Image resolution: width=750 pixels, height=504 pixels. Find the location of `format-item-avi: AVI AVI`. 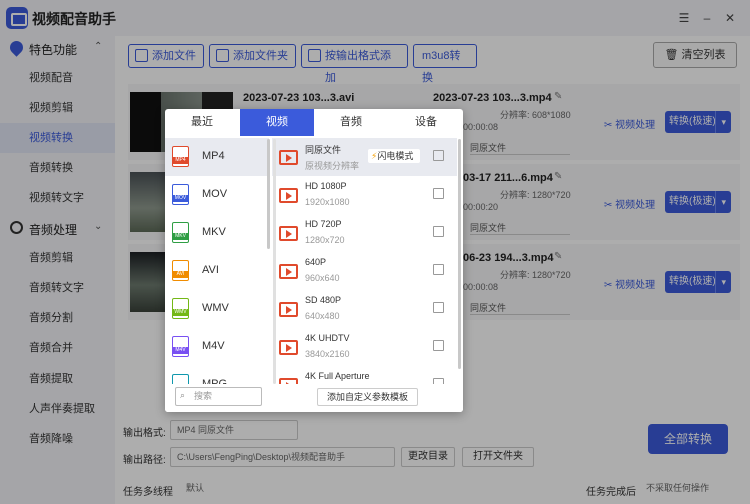

format-item-avi: AVI AVI is located at coordinates (217, 271).